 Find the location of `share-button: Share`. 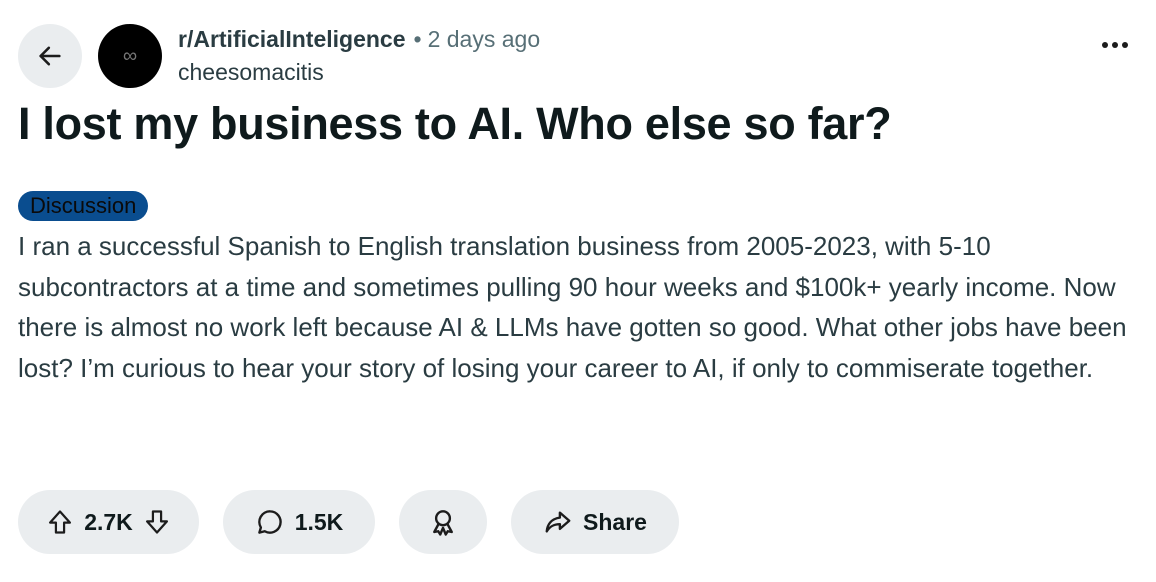

share-button: Share is located at coordinates (595, 522).